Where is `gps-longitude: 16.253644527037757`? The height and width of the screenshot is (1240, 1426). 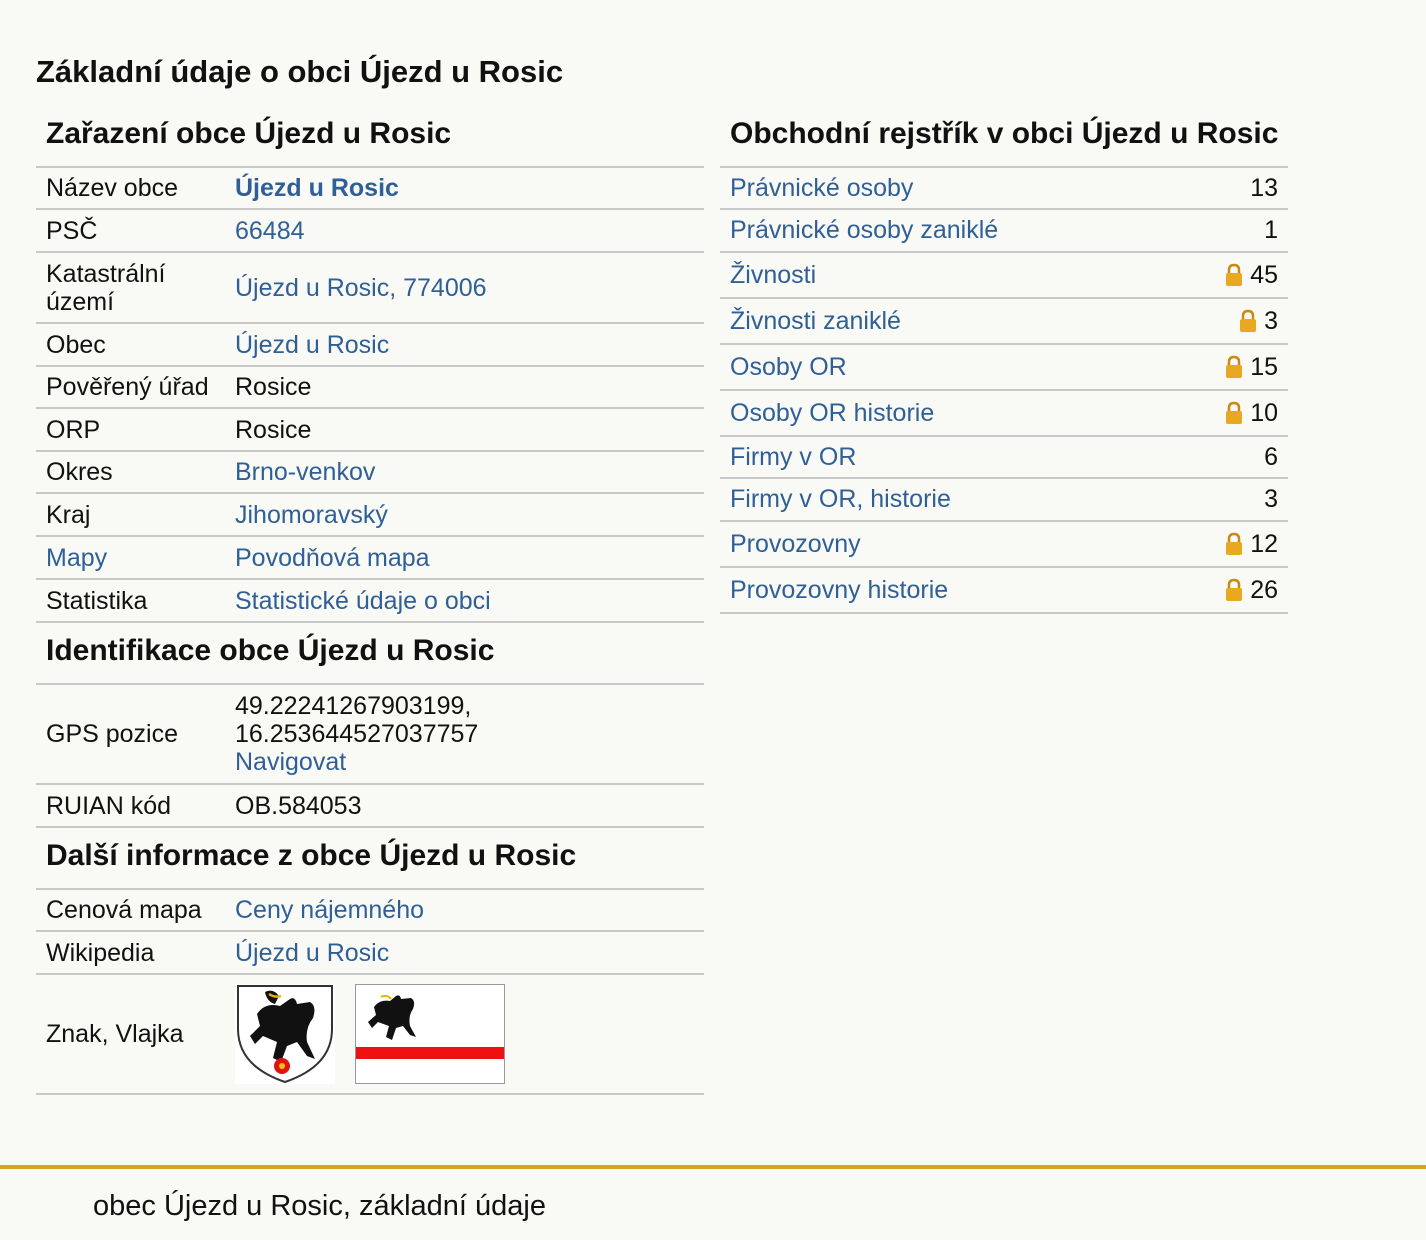 gps-longitude: 16.253644527037757 is located at coordinates (357, 734).